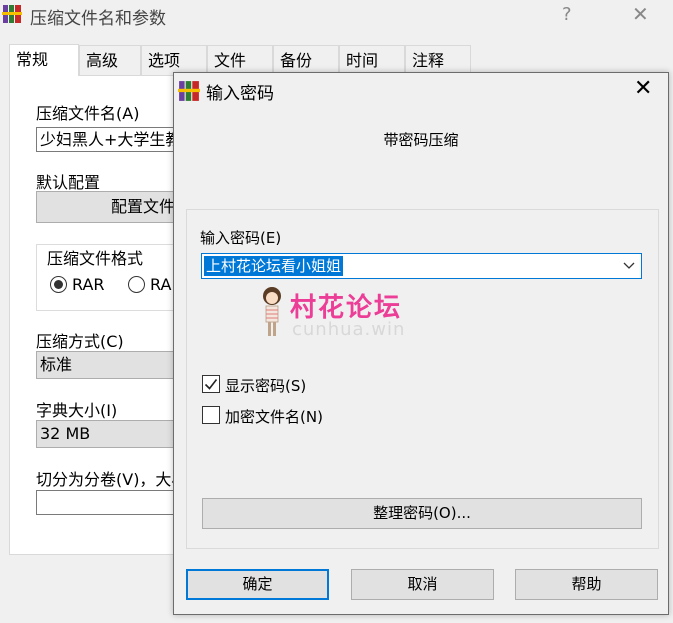 The height and width of the screenshot is (623, 673). I want to click on format-label: 压缩文件格式, so click(95, 257).